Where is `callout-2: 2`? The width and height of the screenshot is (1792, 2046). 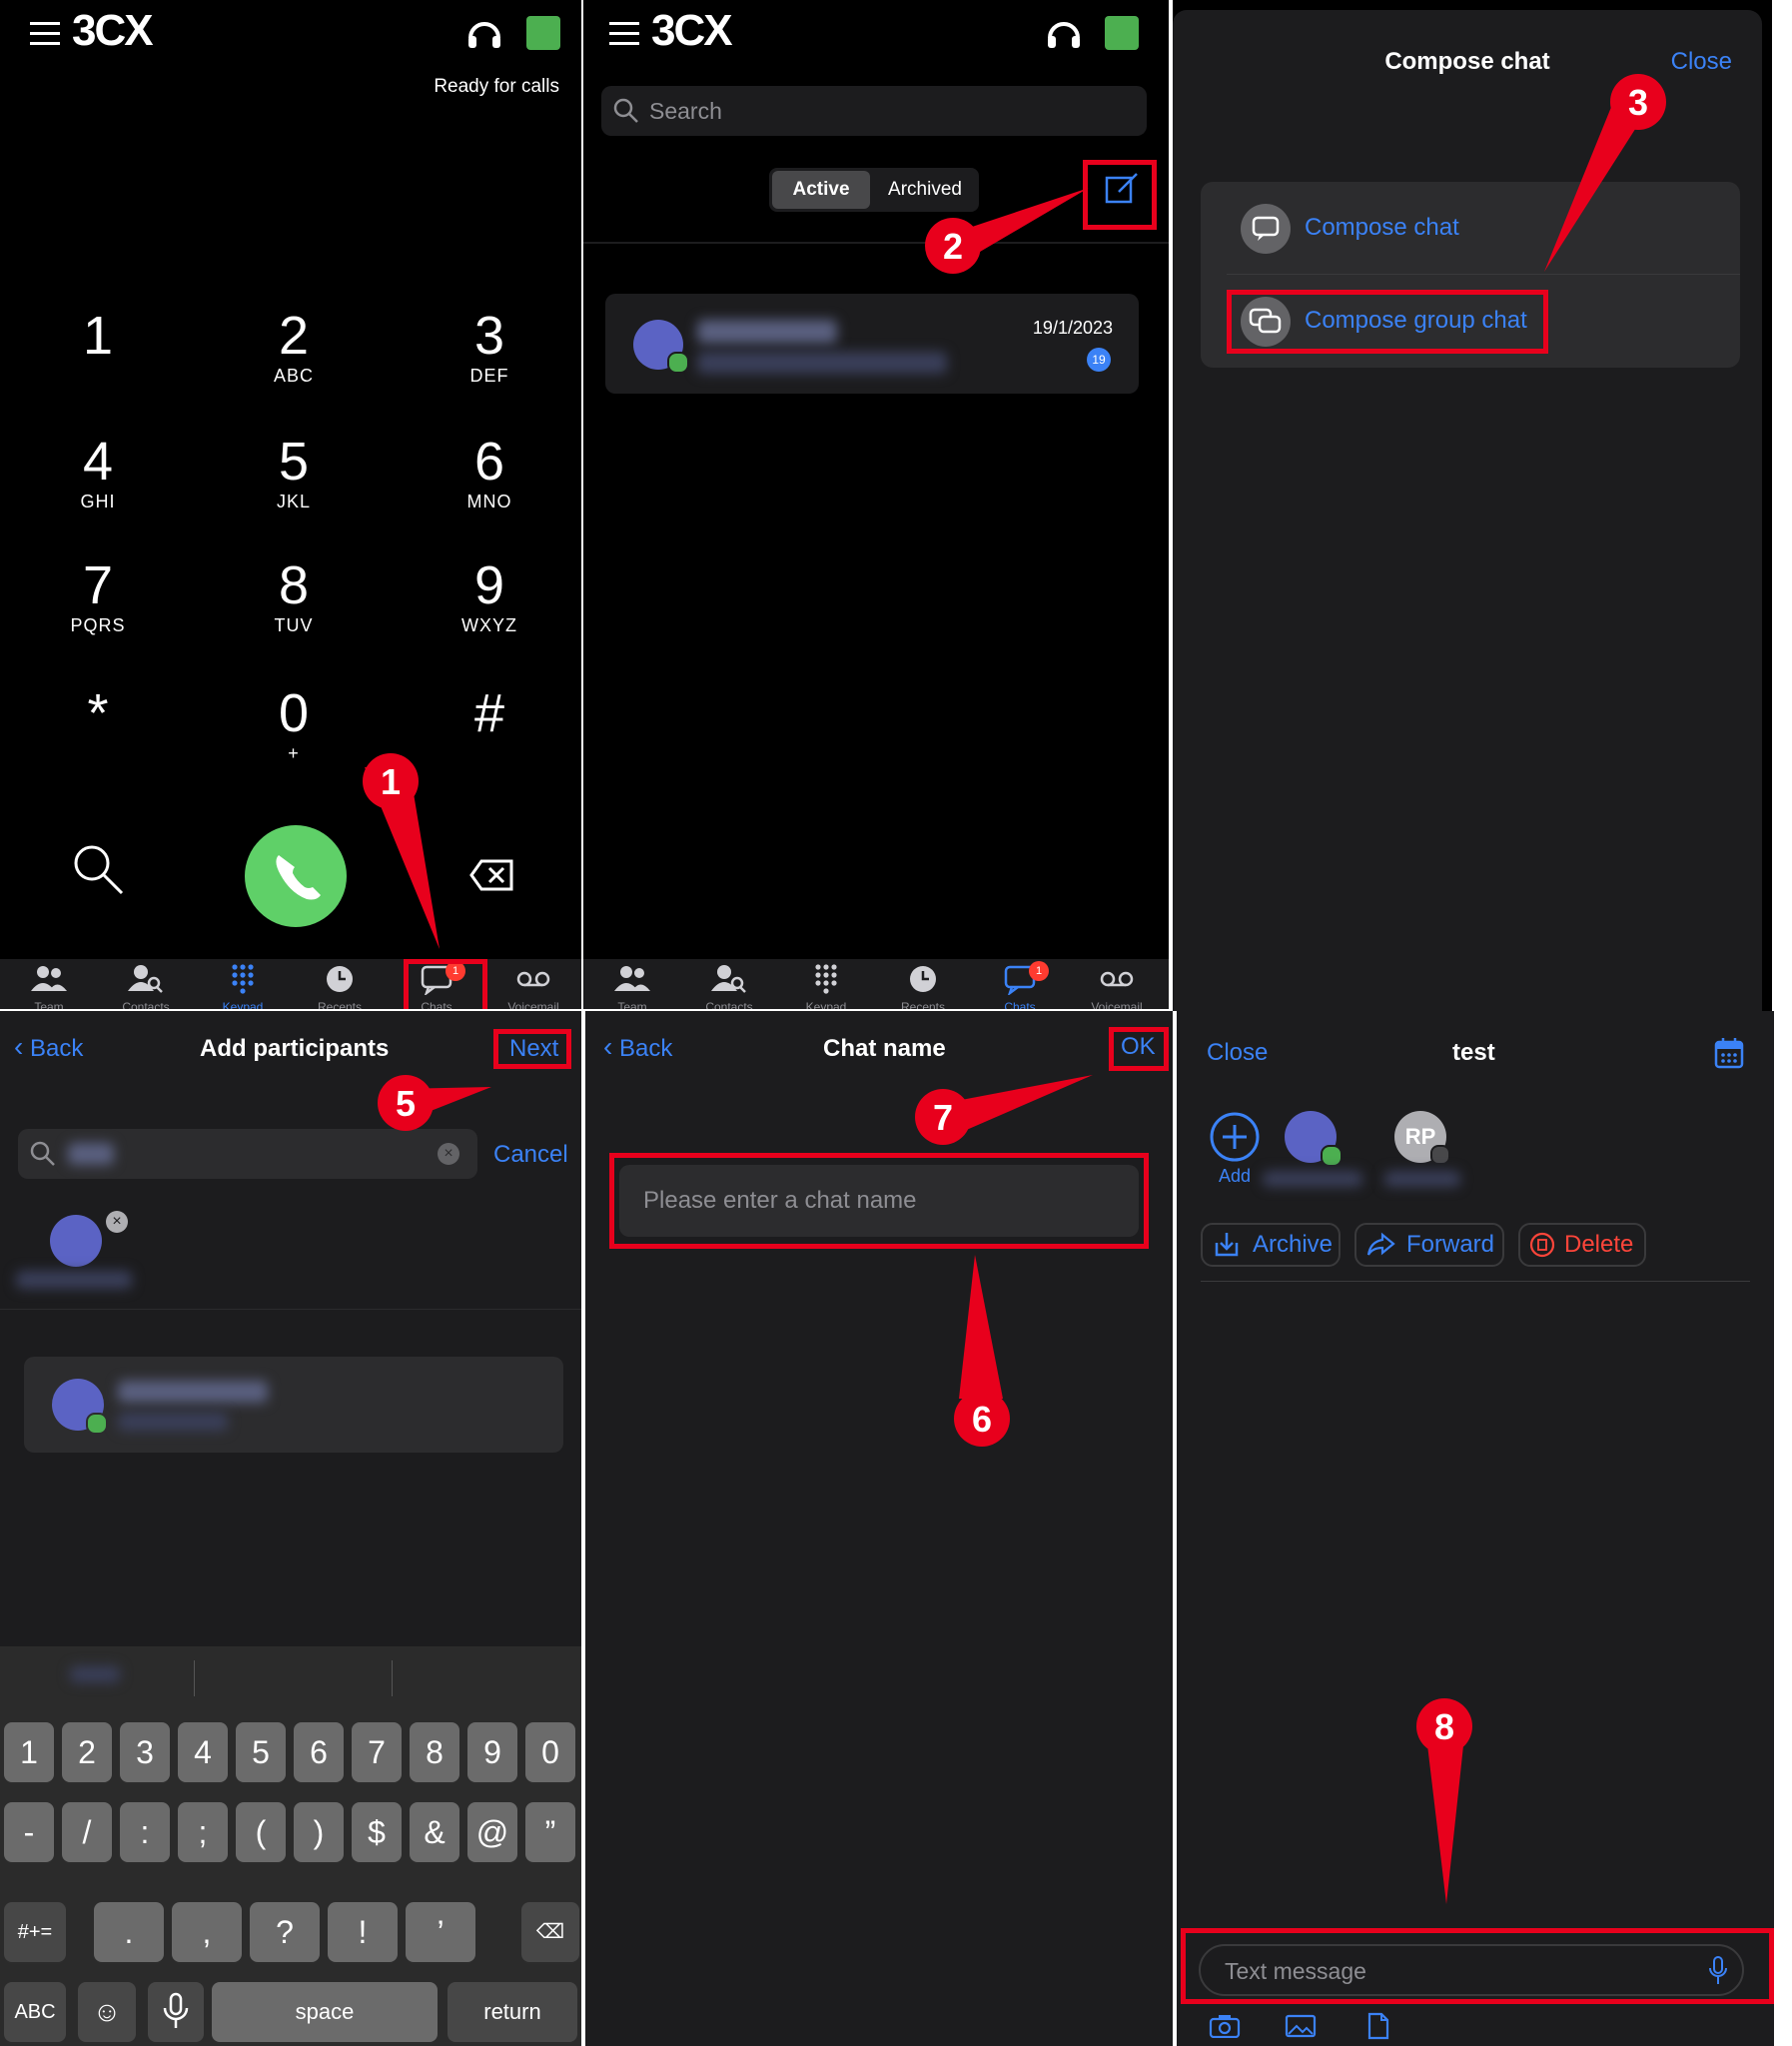 callout-2: 2 is located at coordinates (1007, 231).